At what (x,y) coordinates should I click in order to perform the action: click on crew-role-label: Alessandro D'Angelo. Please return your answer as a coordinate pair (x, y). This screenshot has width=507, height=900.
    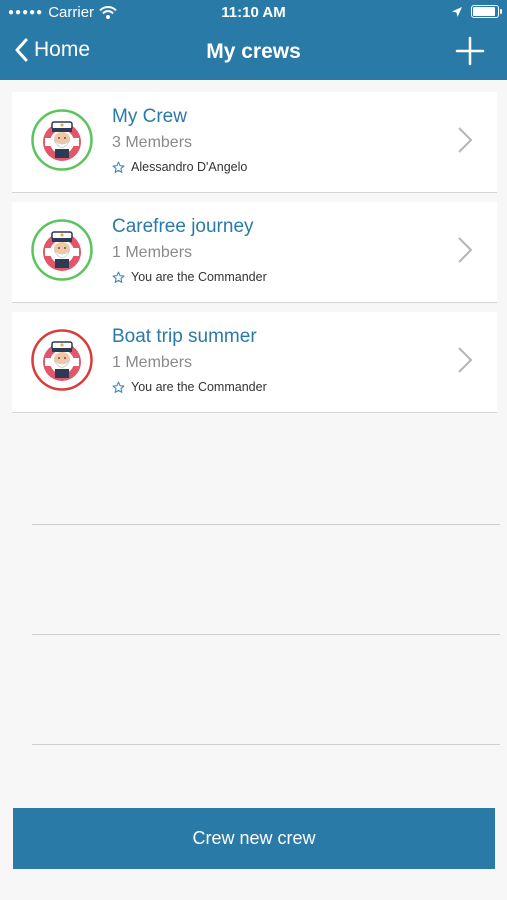
    Looking at the image, I should click on (189, 167).